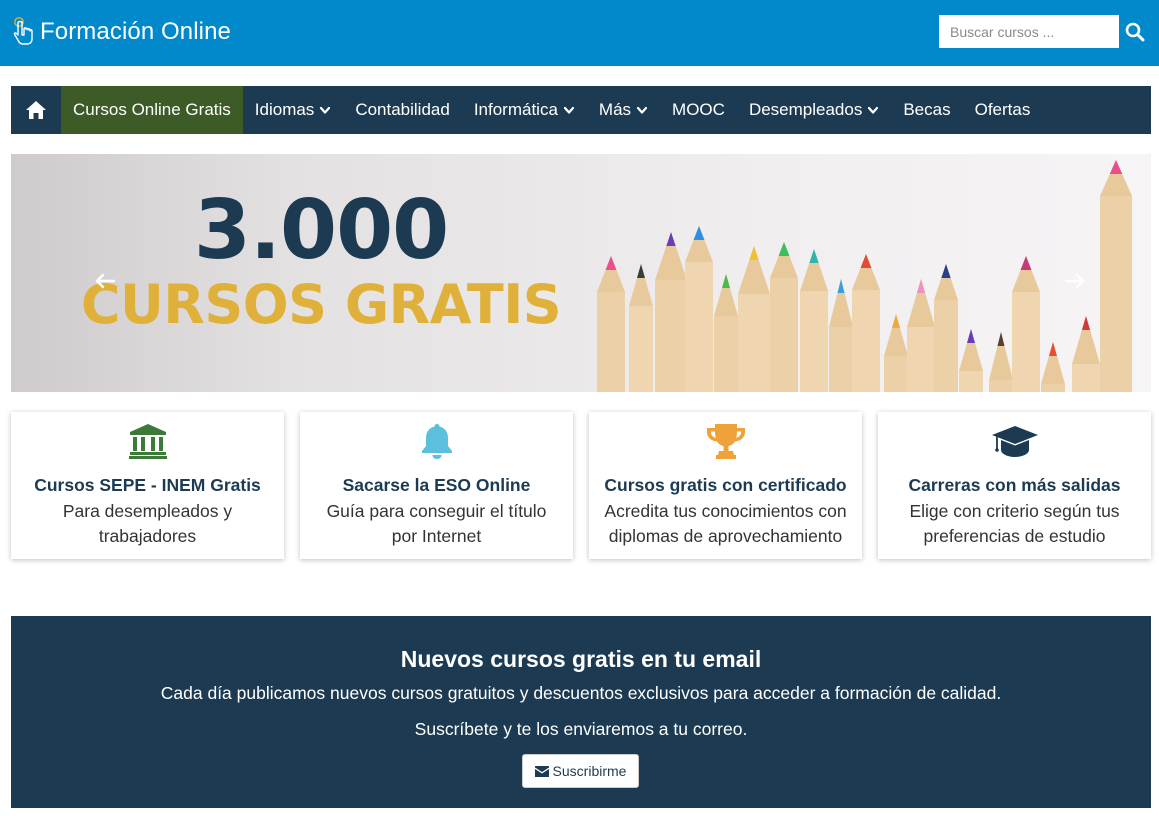  I want to click on nav-item-label: Cursos Online Gratis, so click(152, 109).